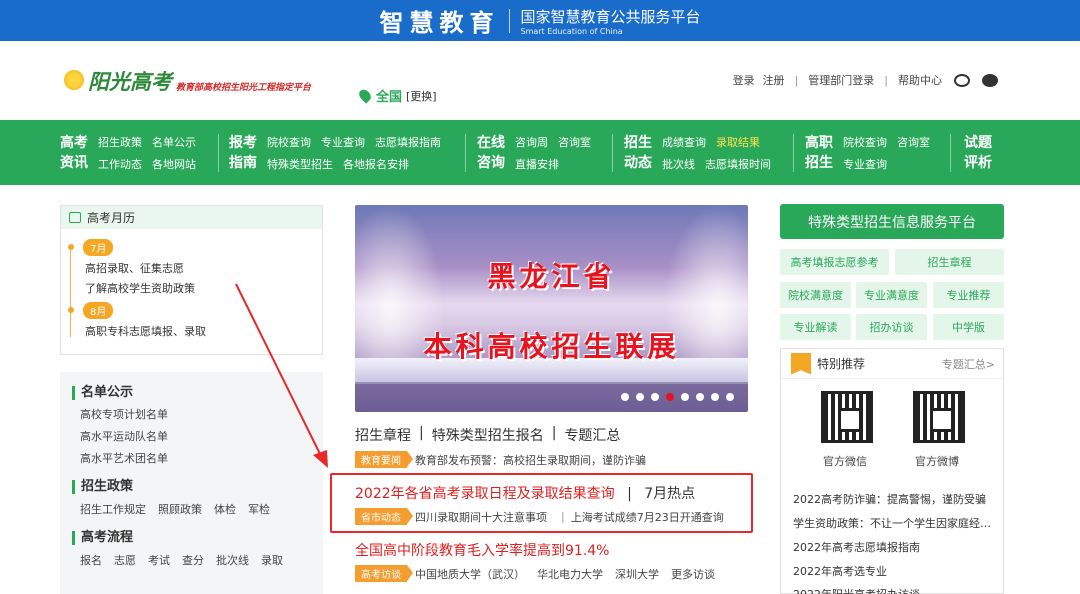 Image resolution: width=1080 pixels, height=594 pixels. What do you see at coordinates (159, 560) in the screenshot?
I see `section-link: 考试` at bounding box center [159, 560].